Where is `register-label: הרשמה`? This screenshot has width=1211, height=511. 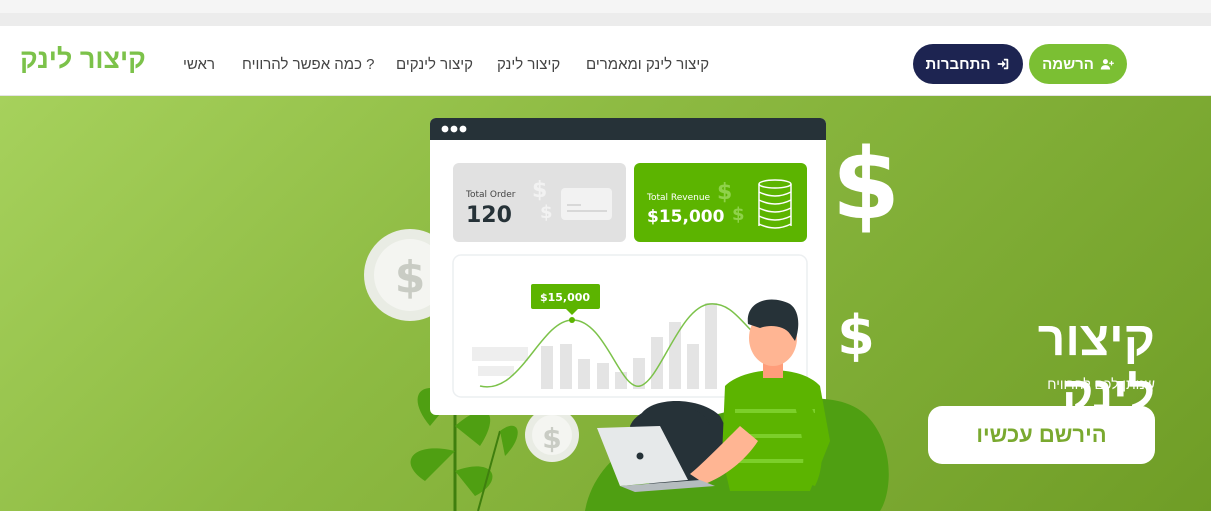
register-label: הרשמה is located at coordinates (1068, 64).